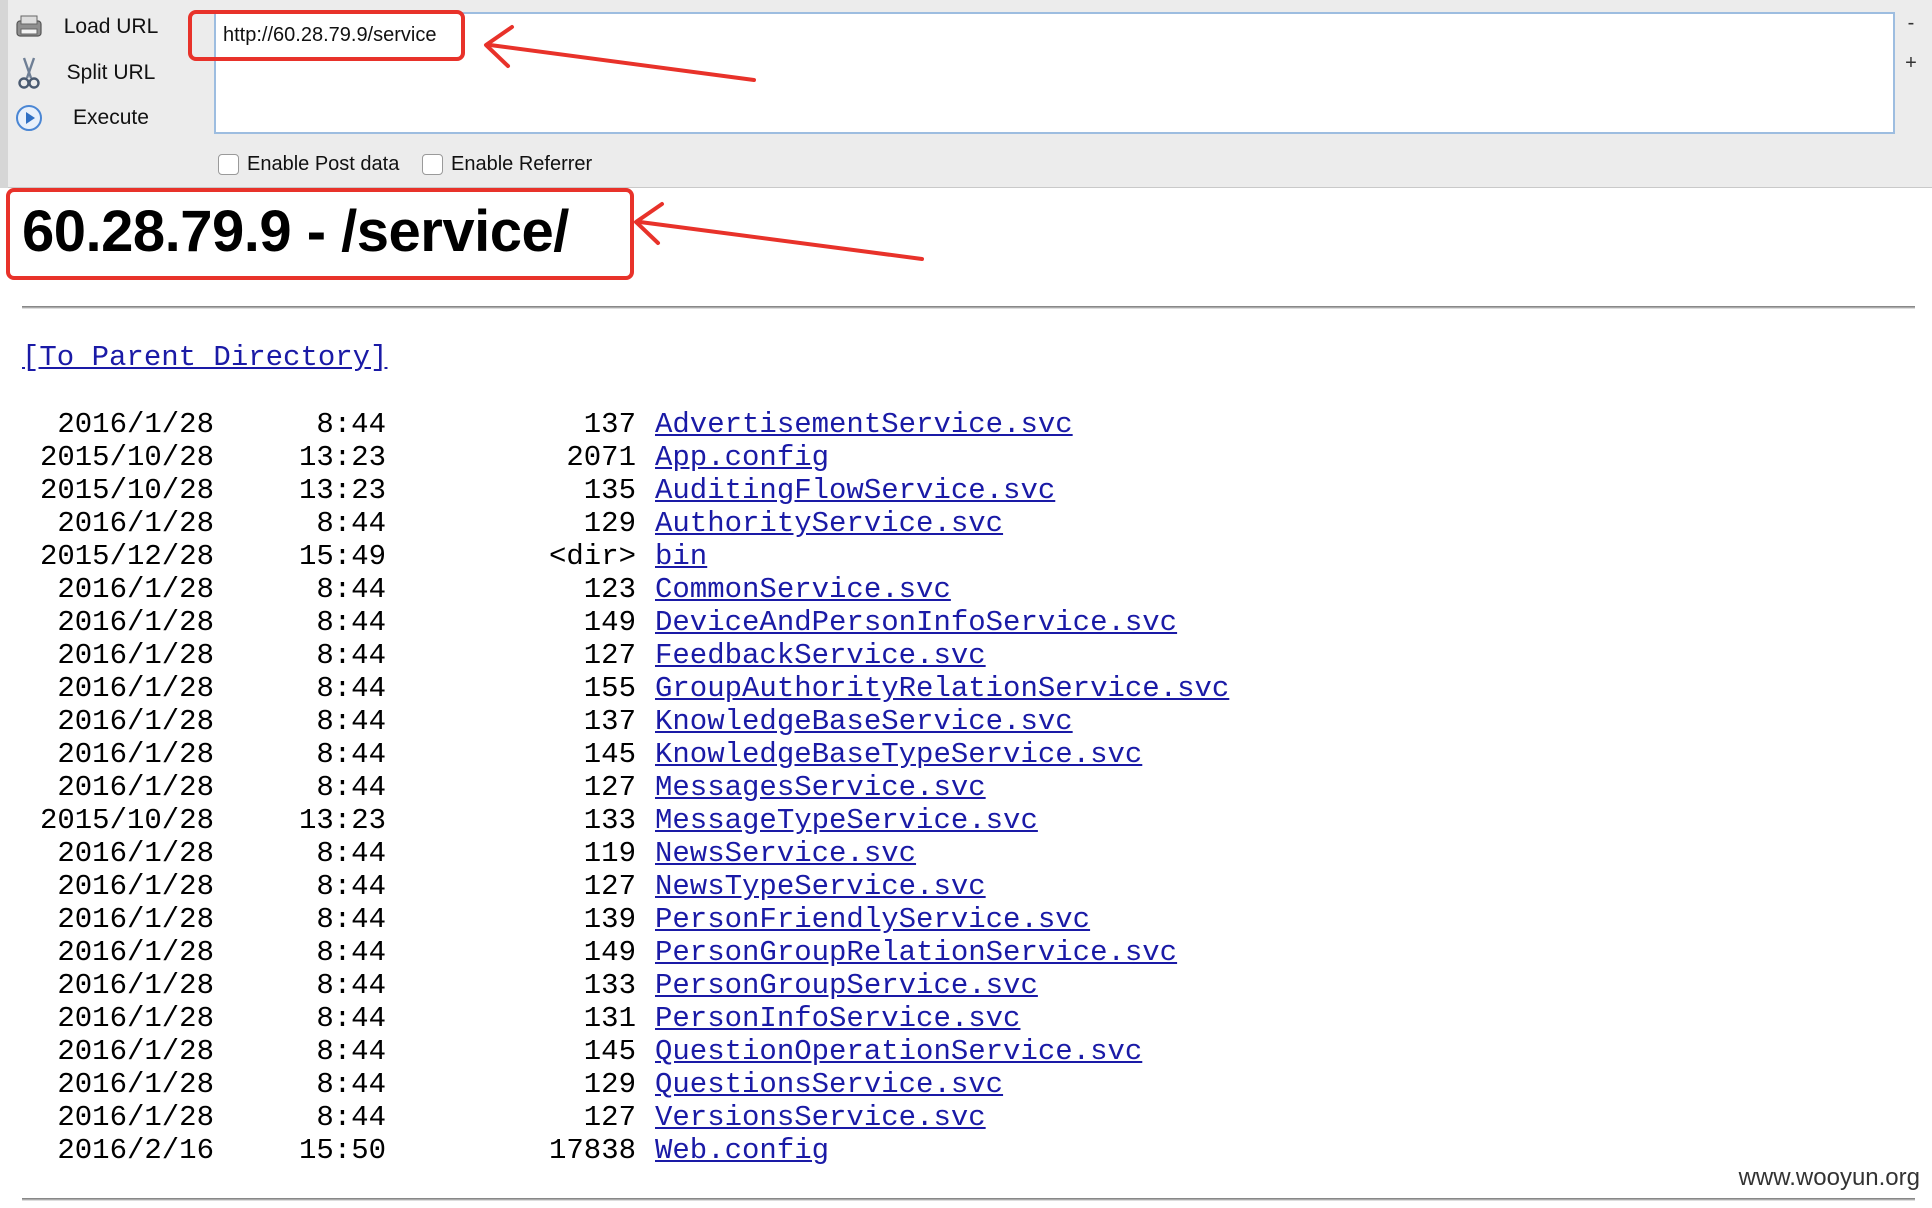 The height and width of the screenshot is (1208, 1932). Describe the element at coordinates (829, 1084) in the screenshot. I see `entry-file-link: QuestionsService.svc` at that location.